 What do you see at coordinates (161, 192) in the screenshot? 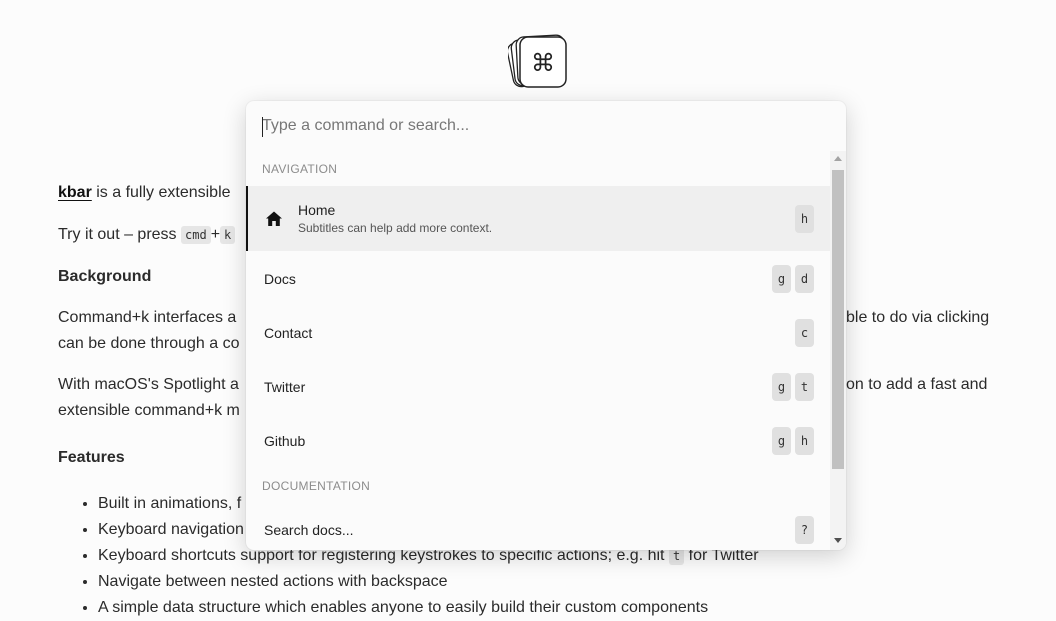
I see `intro-text: is a fully extensible` at bounding box center [161, 192].